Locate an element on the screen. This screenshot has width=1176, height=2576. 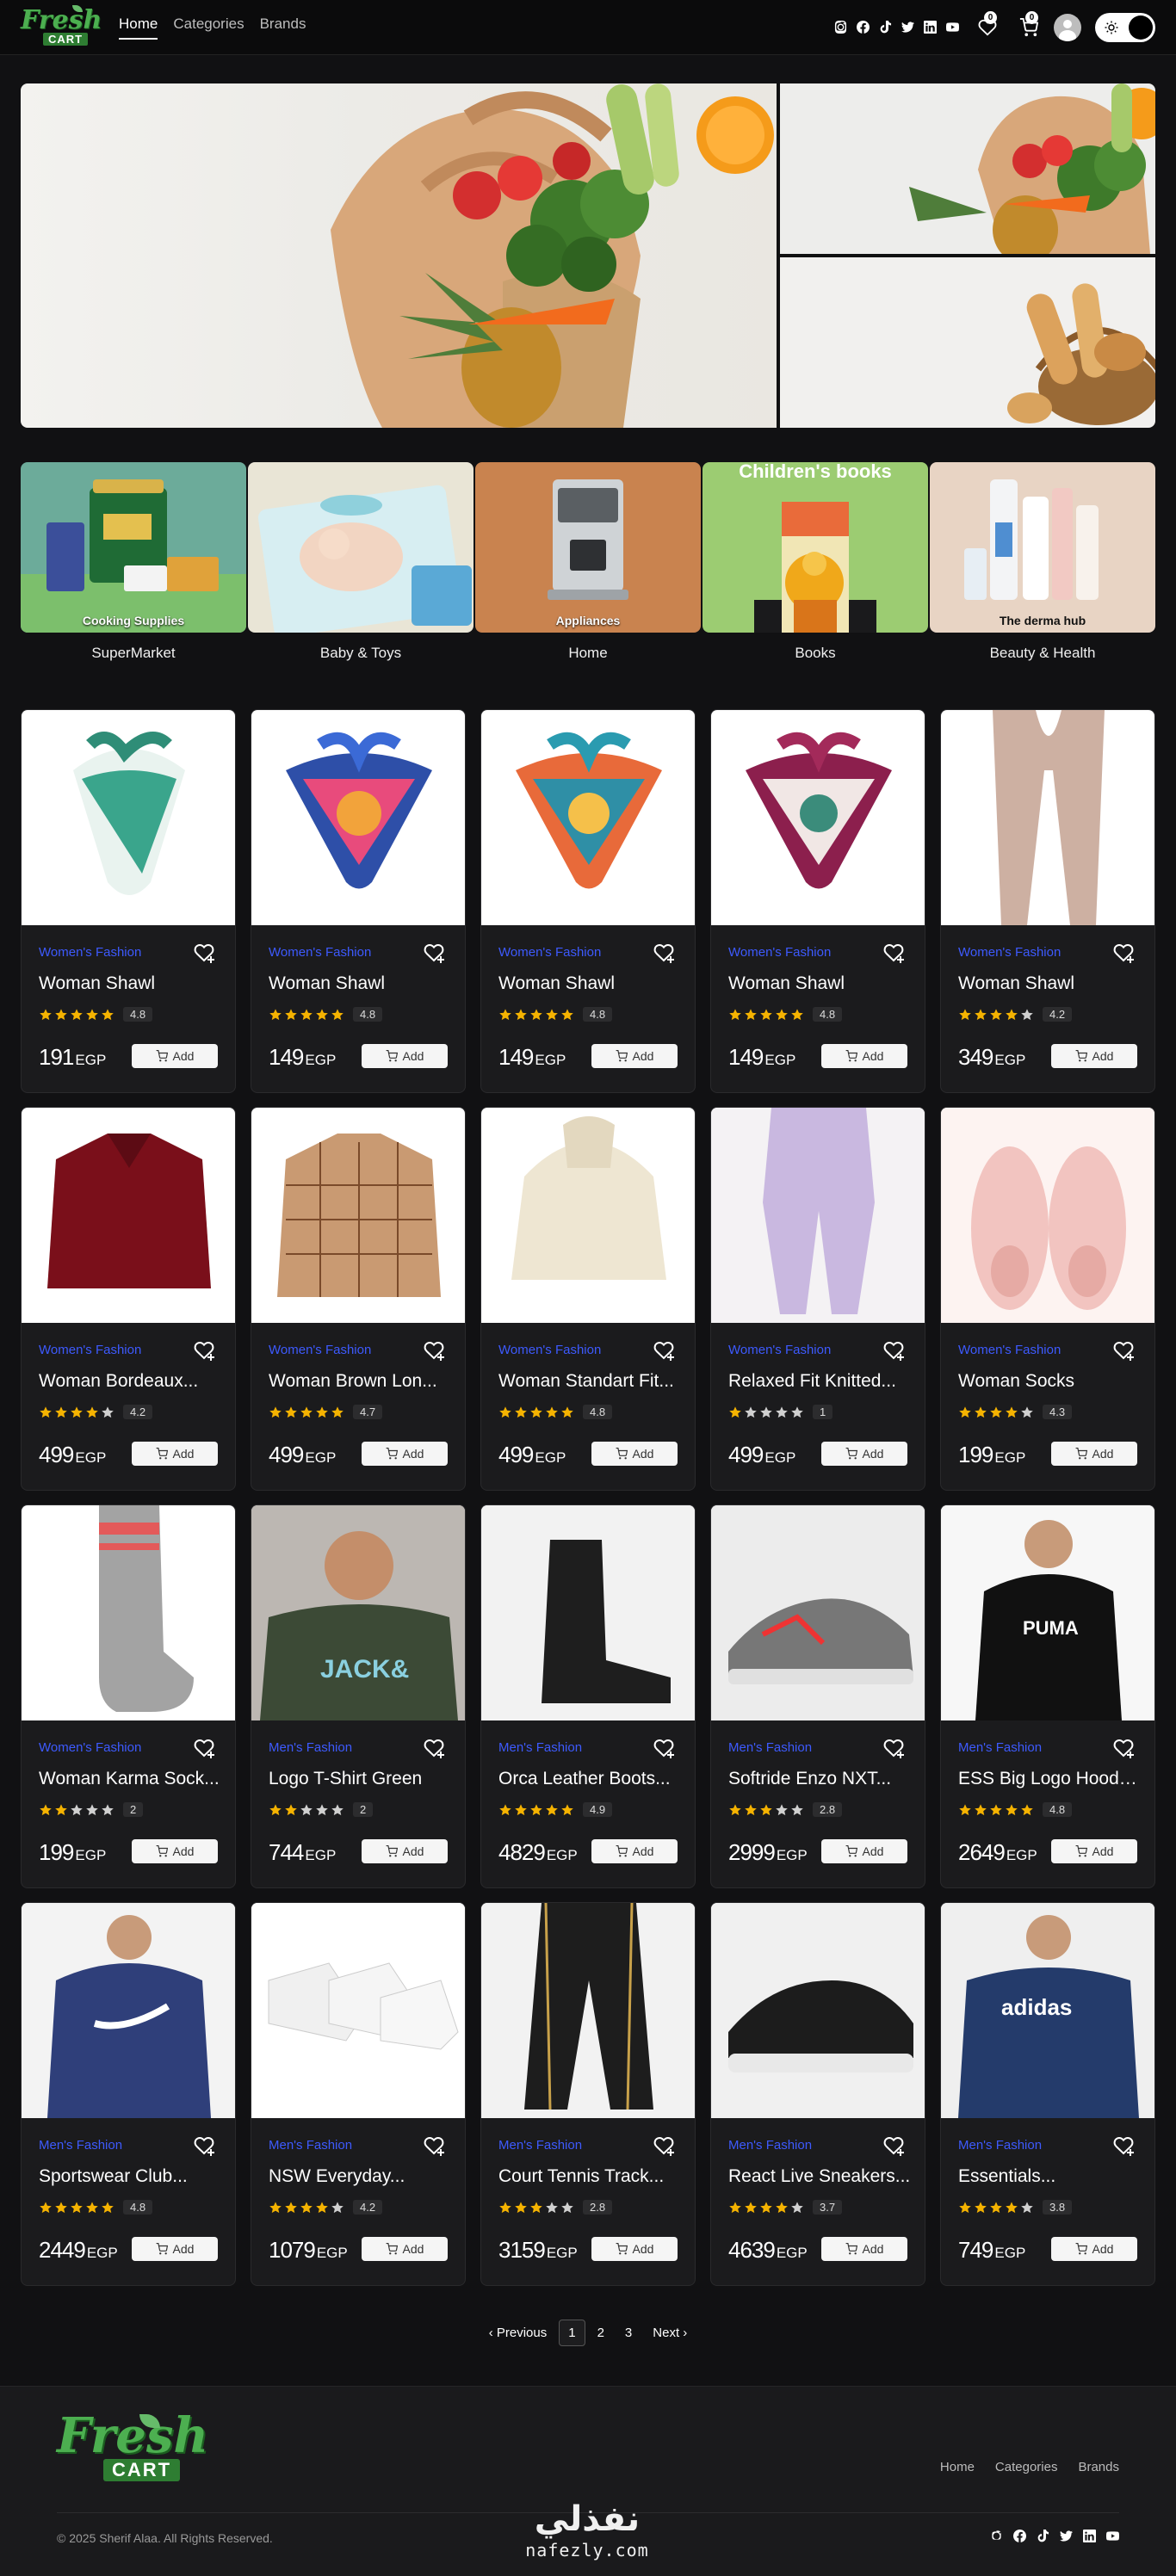
category-item-baby-toys: Baby & Toys is located at coordinates (360, 562).